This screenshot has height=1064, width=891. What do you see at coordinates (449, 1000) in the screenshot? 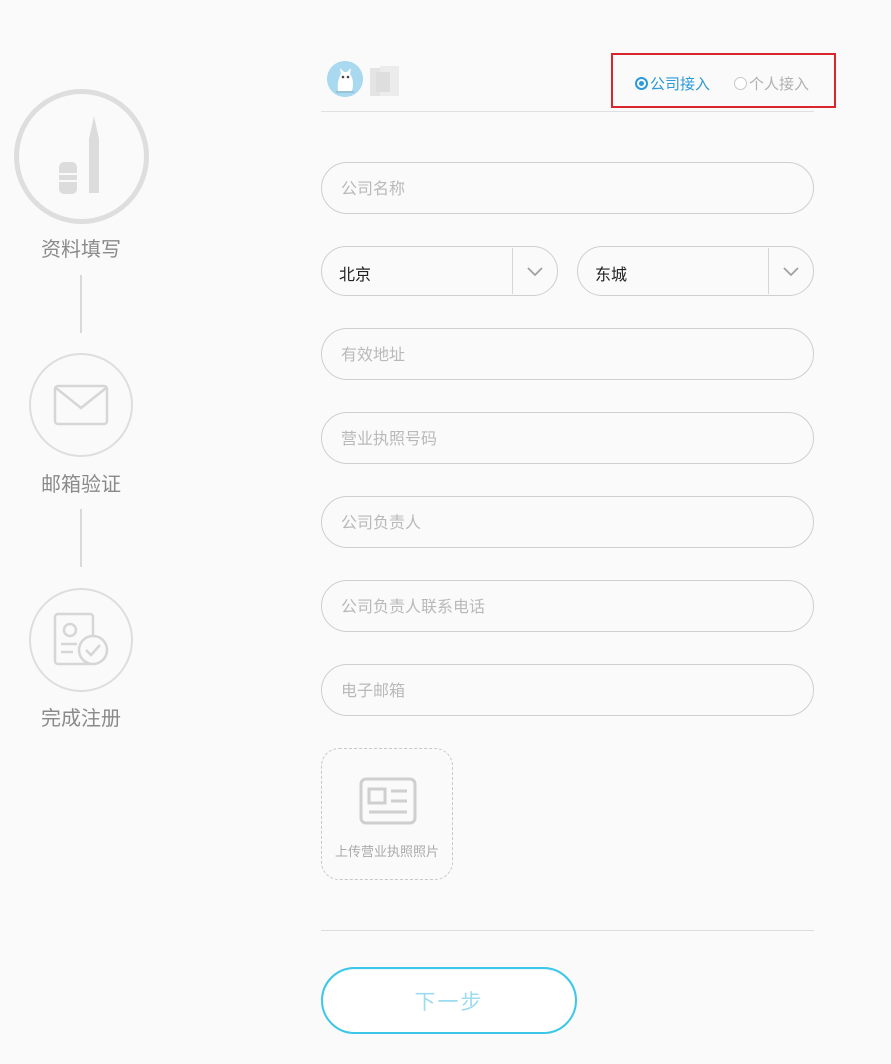
I see `next-step-button: 下一步` at bounding box center [449, 1000].